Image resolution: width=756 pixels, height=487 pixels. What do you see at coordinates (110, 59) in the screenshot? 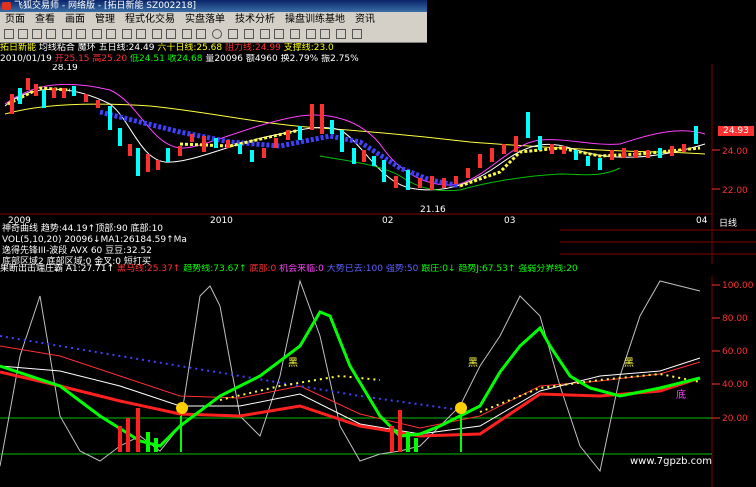
I see `high-value: 高25.20` at bounding box center [110, 59].